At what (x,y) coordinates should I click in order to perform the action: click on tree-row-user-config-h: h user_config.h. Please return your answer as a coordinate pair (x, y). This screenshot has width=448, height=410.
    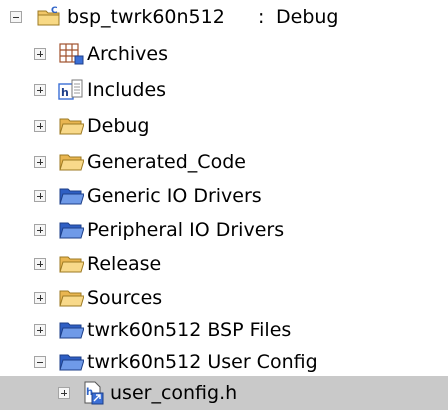
    Looking at the image, I should click on (224, 393).